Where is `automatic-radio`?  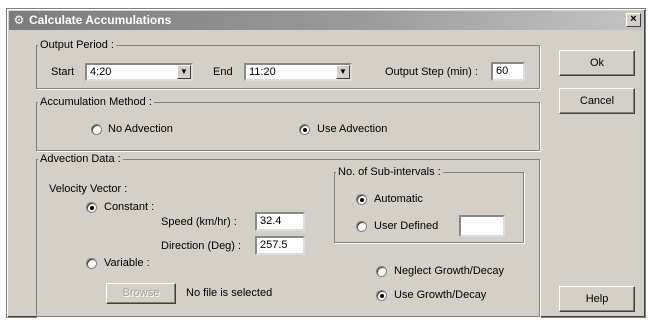 automatic-radio is located at coordinates (361, 199).